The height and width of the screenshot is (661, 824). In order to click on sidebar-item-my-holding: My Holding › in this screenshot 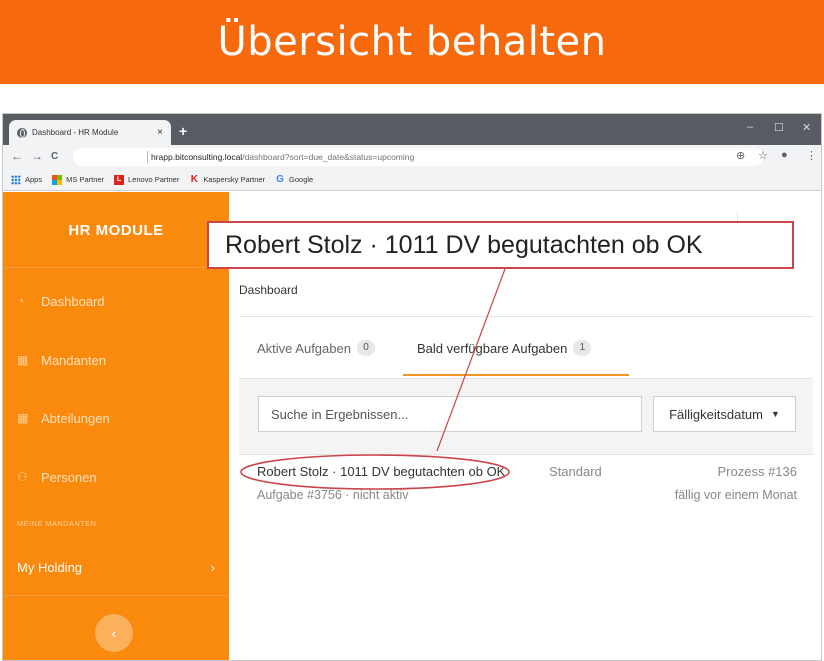, I will do `click(116, 567)`.